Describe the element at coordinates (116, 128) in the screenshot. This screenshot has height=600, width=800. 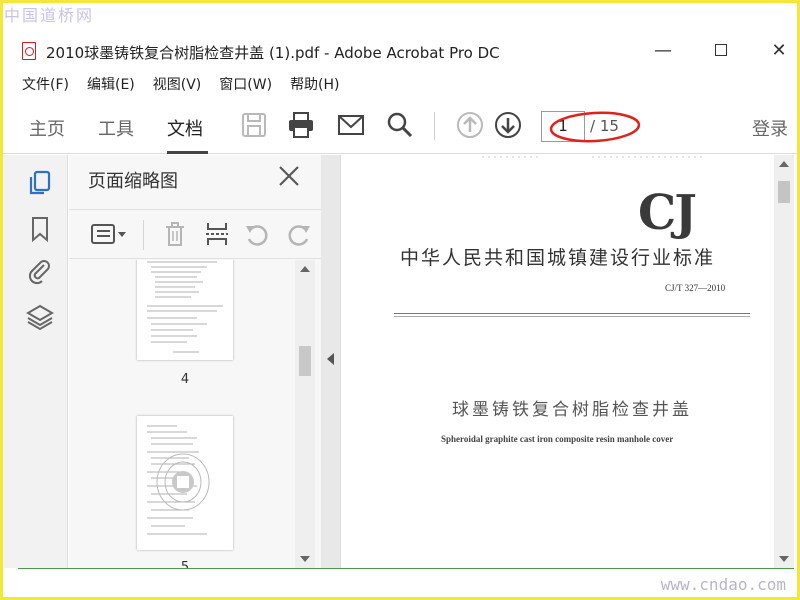
I see `tab-tools: 工具` at that location.